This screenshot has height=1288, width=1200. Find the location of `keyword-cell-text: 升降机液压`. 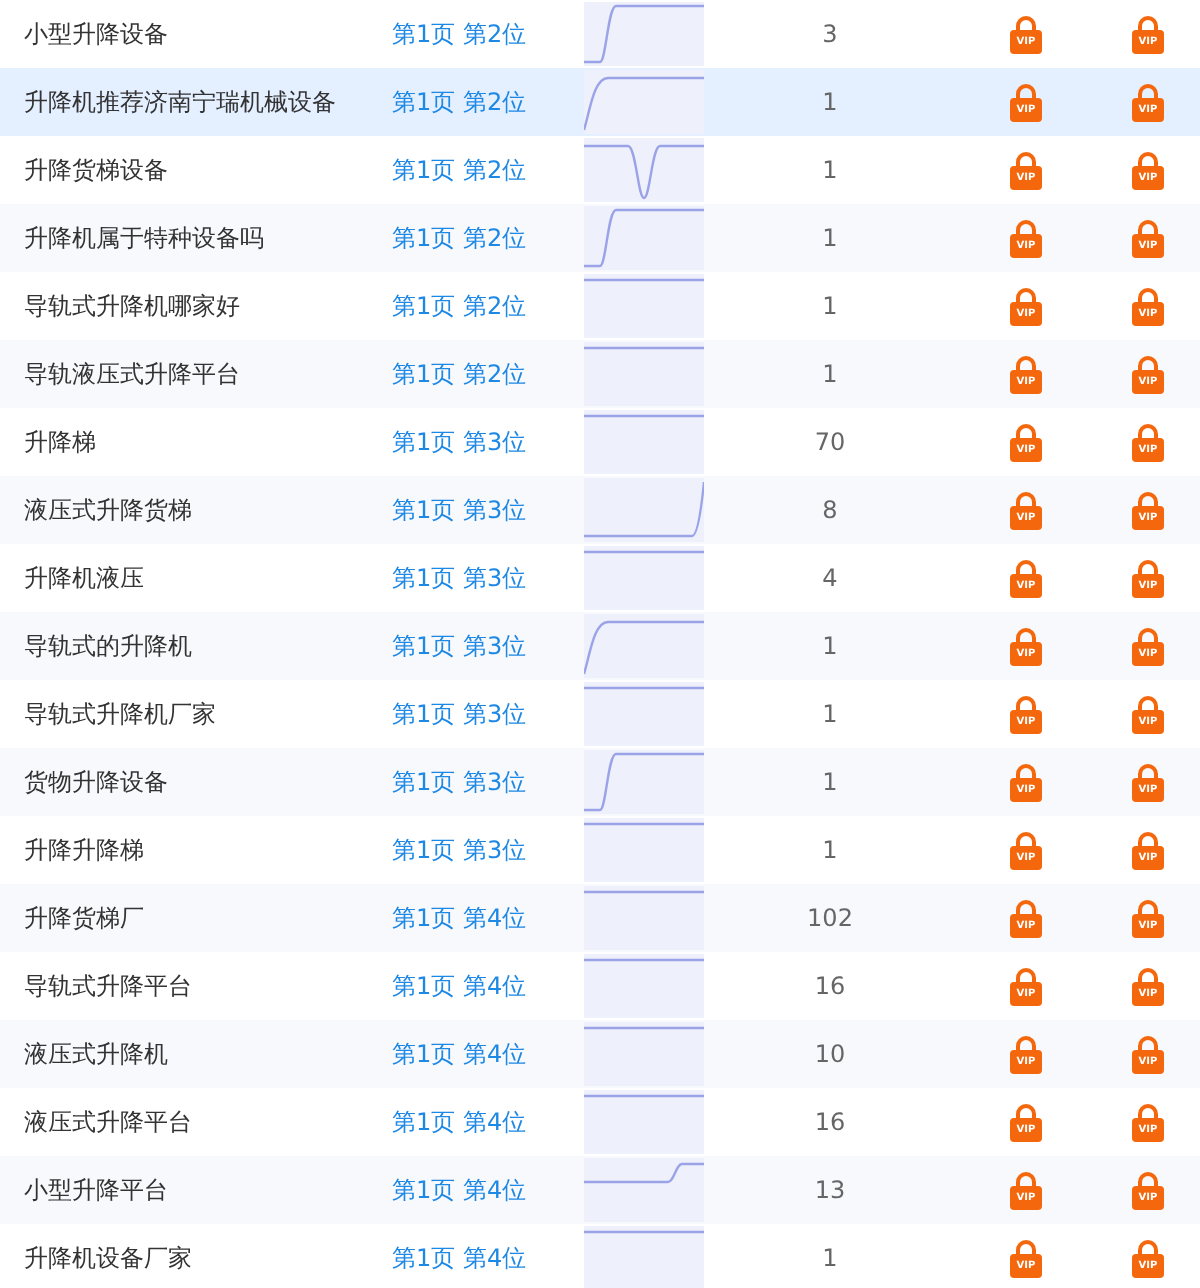

keyword-cell-text: 升降机液压 is located at coordinates (84, 578).